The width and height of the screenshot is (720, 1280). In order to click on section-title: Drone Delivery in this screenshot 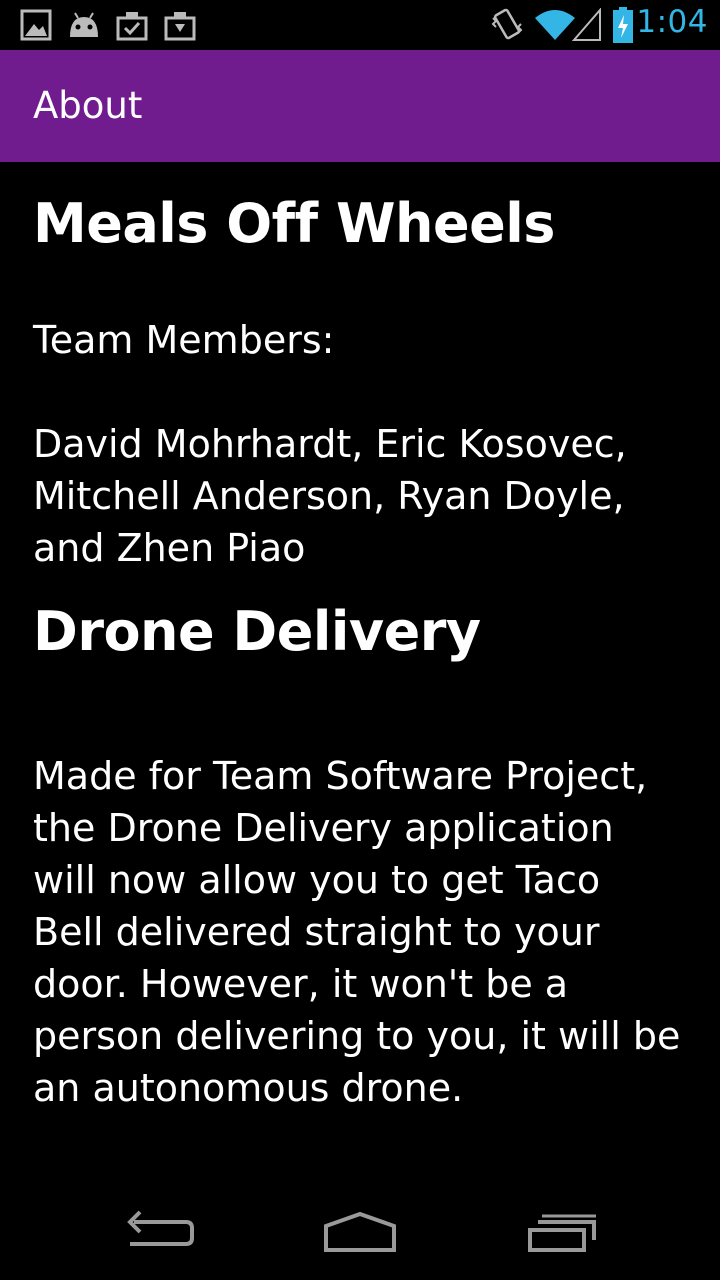, I will do `click(257, 631)`.